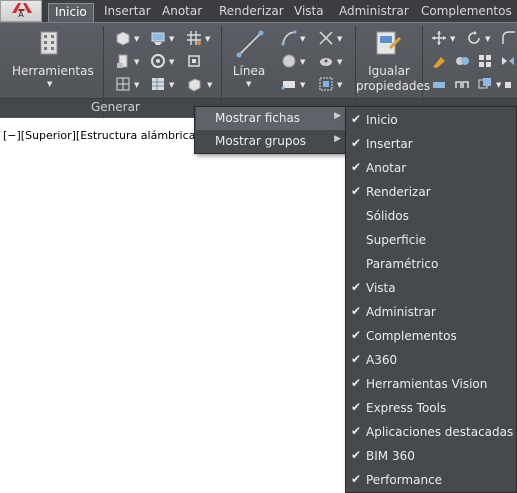 Image resolution: width=517 pixels, height=493 pixels. I want to click on submenu-item-label: Express Tools, so click(406, 408).